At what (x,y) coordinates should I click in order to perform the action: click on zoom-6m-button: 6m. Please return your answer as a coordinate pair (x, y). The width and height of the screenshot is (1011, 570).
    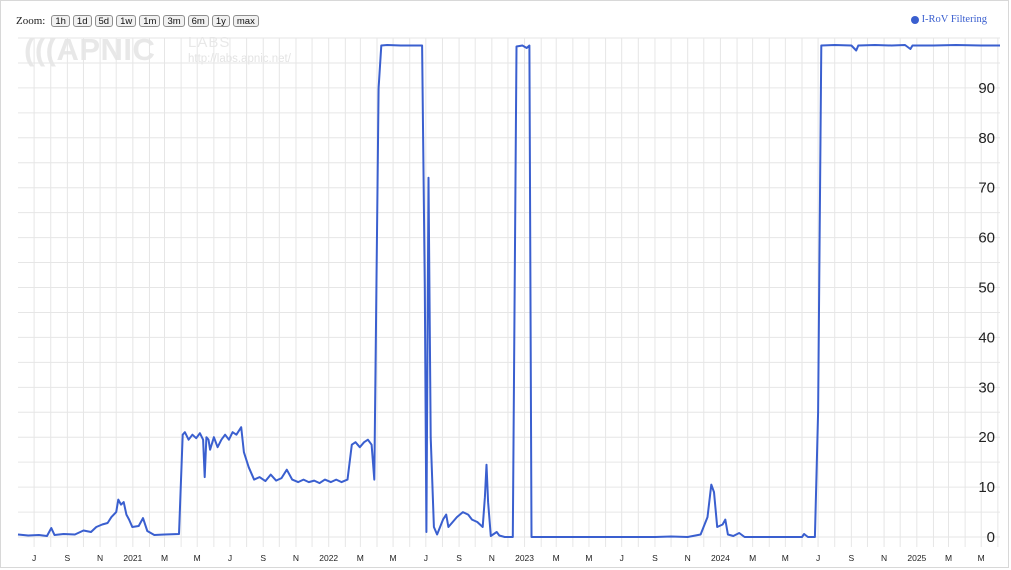
    Looking at the image, I should click on (198, 21).